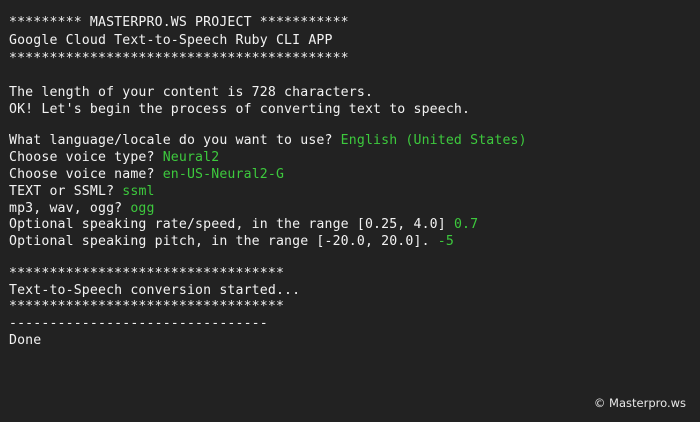 The width and height of the screenshot is (700, 422). What do you see at coordinates (466, 224) in the screenshot?
I see `rate-answer: 0.7` at bounding box center [466, 224].